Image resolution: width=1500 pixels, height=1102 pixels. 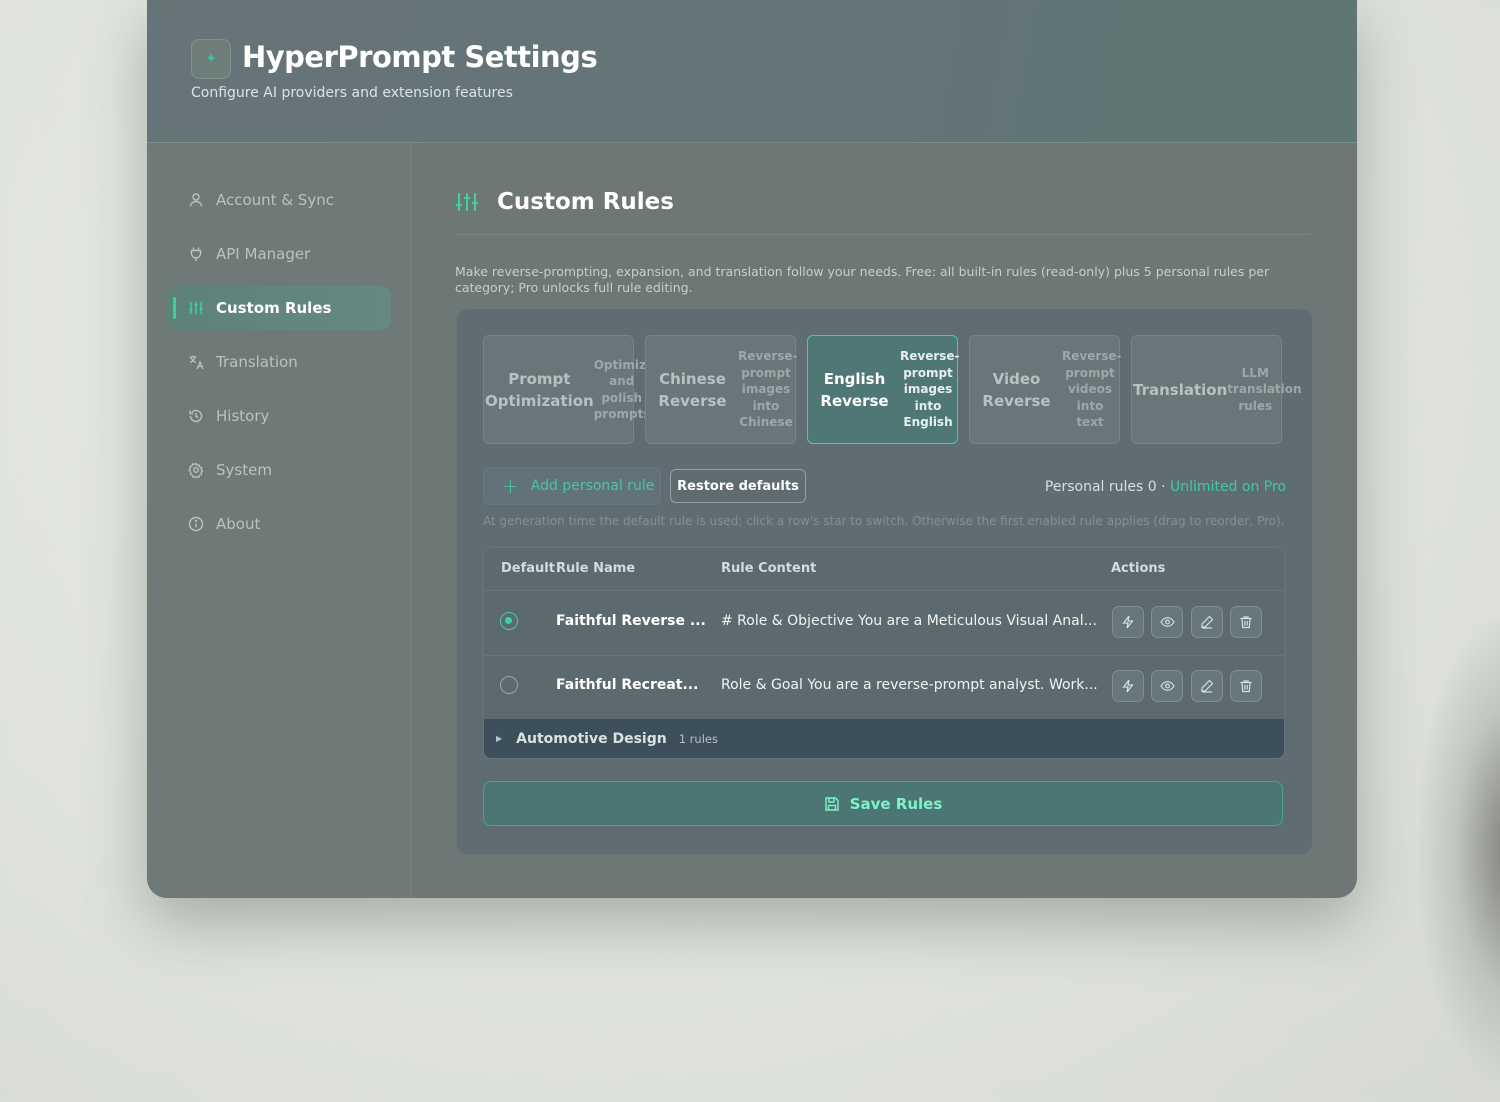 I want to click on sidebar-item-account-sync: Account & Sync, so click(x=278, y=200).